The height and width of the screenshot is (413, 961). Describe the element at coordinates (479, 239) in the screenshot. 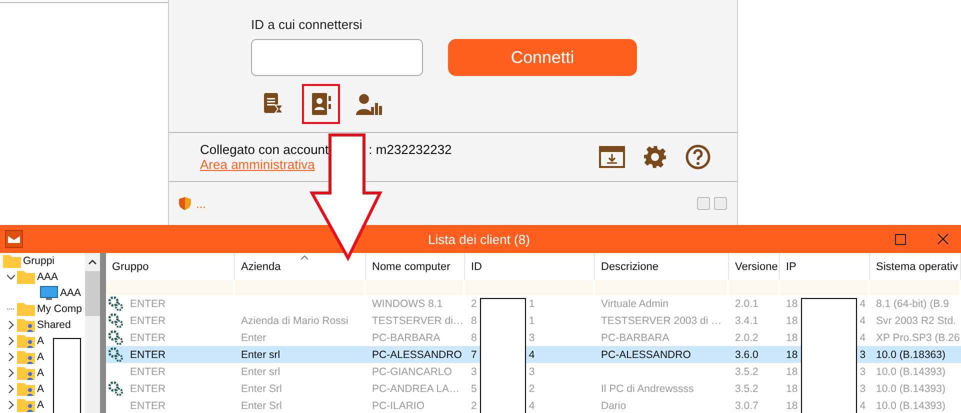

I see `window-title: Lista dei client (8)` at that location.